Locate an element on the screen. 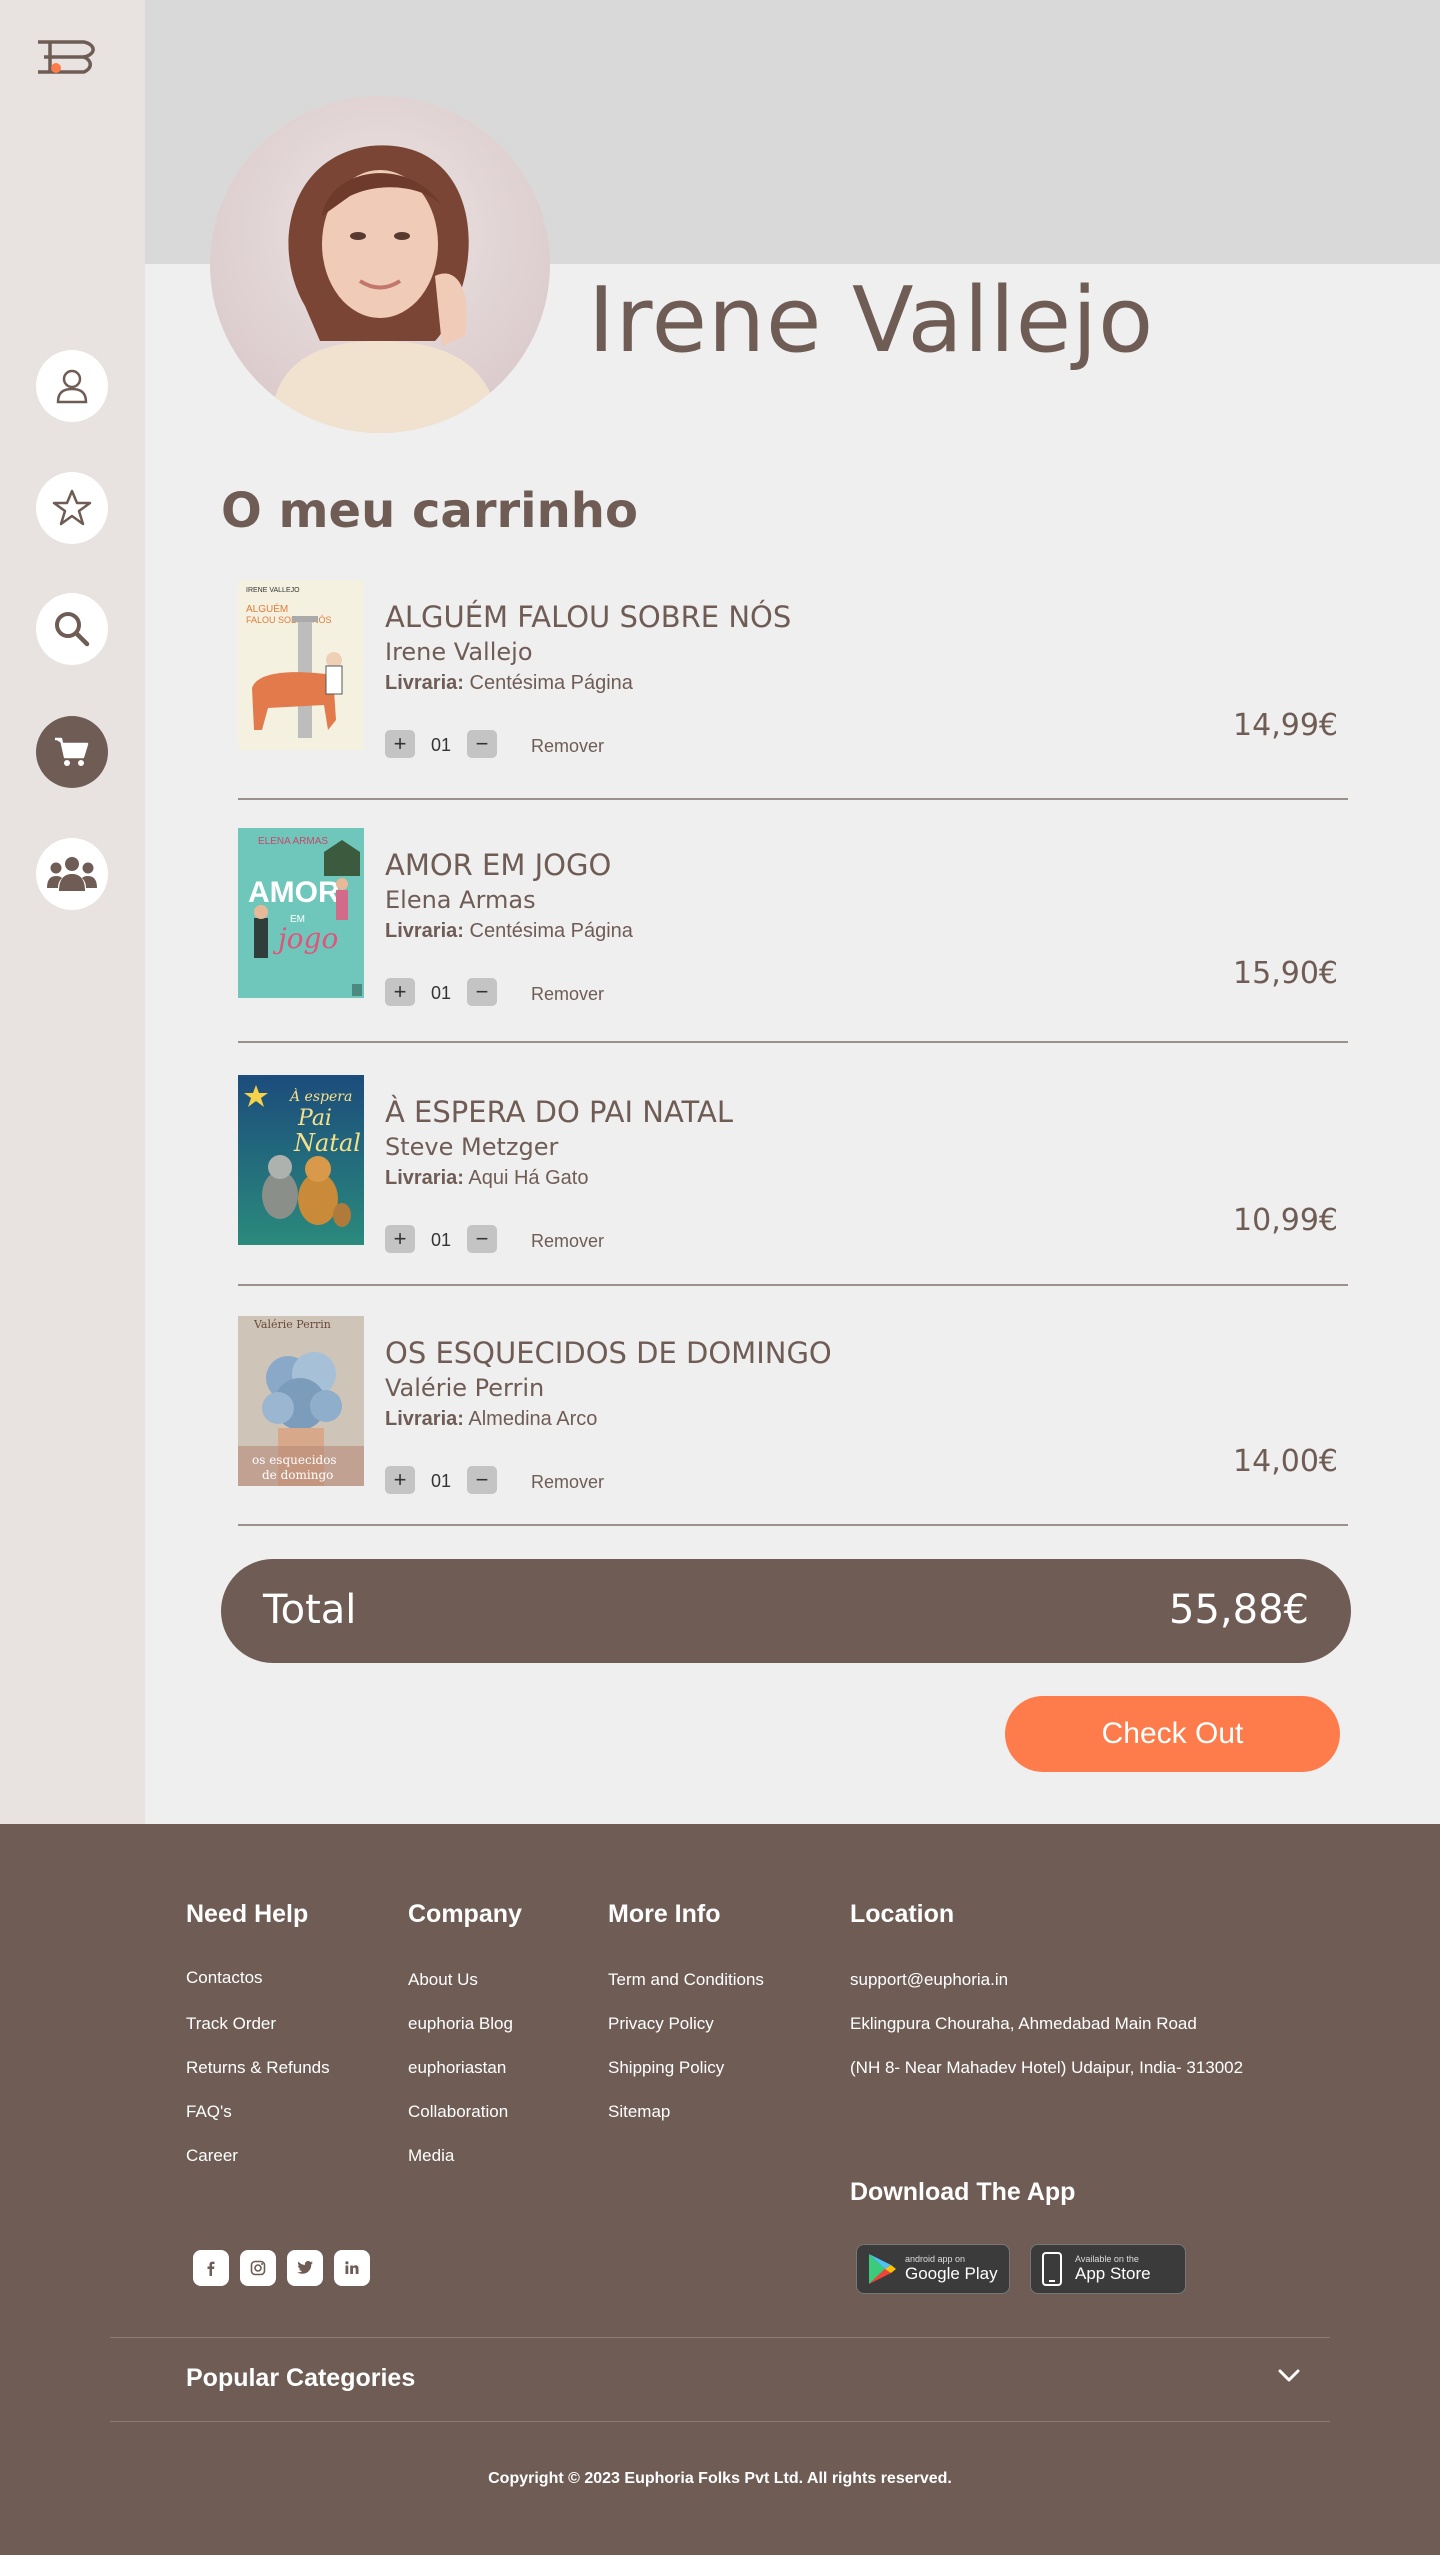  svg-text: de domingo is located at coordinates (297, 1475).